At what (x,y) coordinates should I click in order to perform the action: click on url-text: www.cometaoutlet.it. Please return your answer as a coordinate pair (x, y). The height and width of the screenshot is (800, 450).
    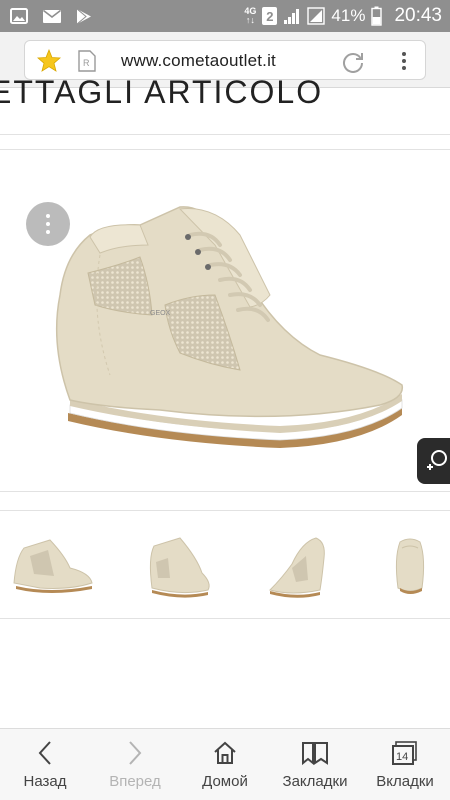
    Looking at the image, I should click on (198, 61).